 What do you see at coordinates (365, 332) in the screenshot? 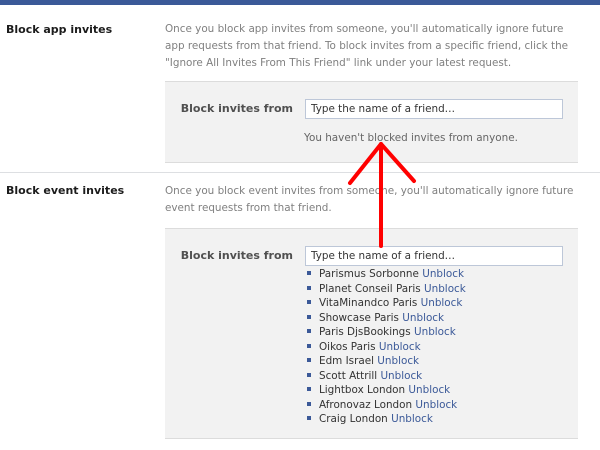
I see `blocked-friend-name: Paris DjsBookings` at bounding box center [365, 332].